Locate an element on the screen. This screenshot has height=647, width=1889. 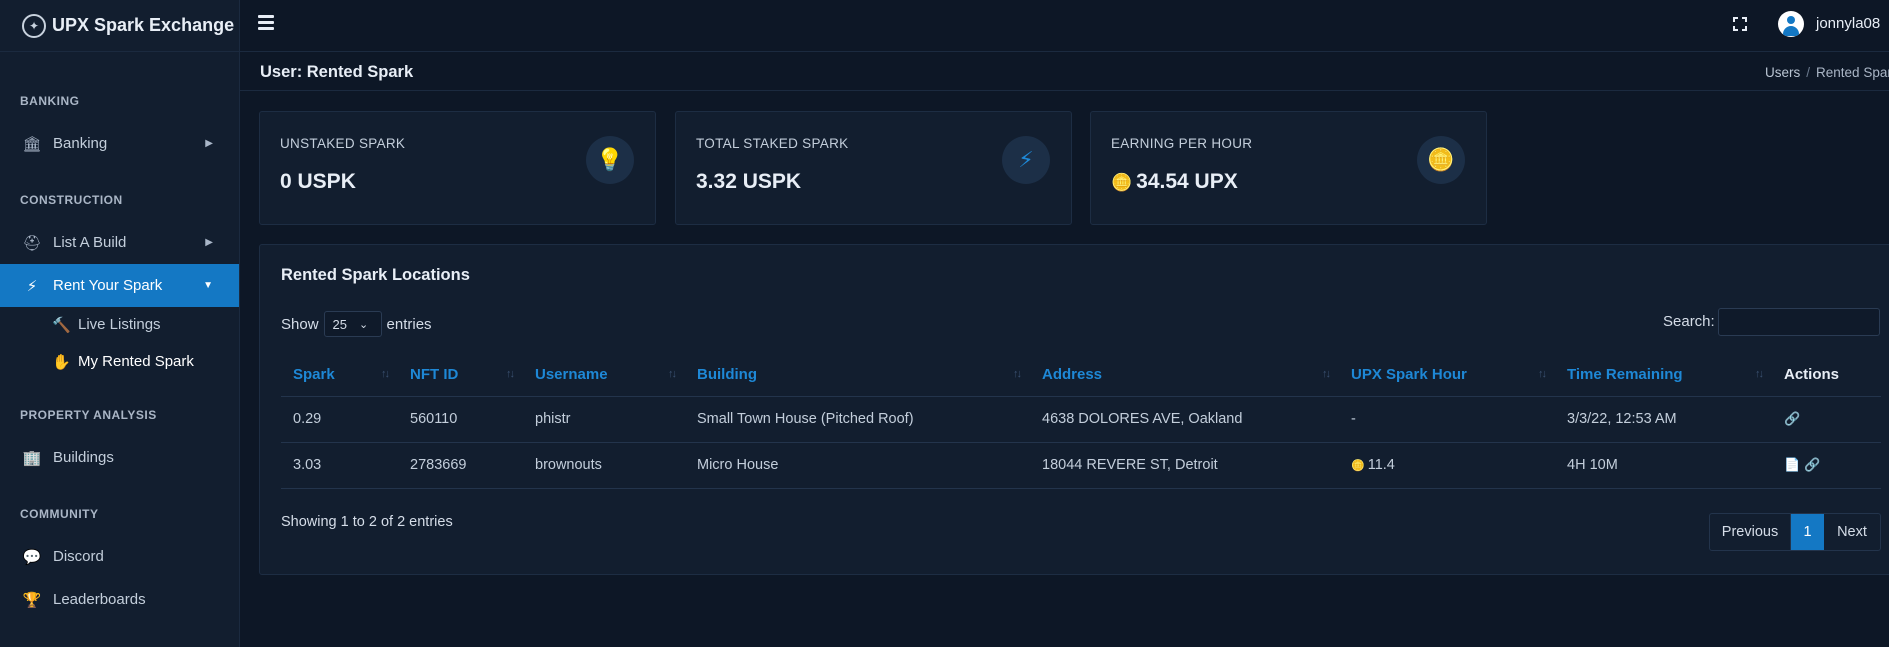
stat-card-unstaked-spark: UNSTAKED SPARK 0 USPK 💡 is located at coordinates (457, 168).